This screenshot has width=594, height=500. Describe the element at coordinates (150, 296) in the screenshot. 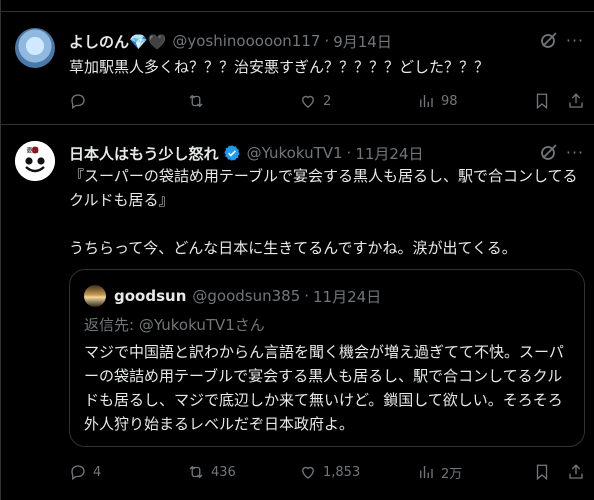

I see `quoted-display-name: goodsun` at that location.